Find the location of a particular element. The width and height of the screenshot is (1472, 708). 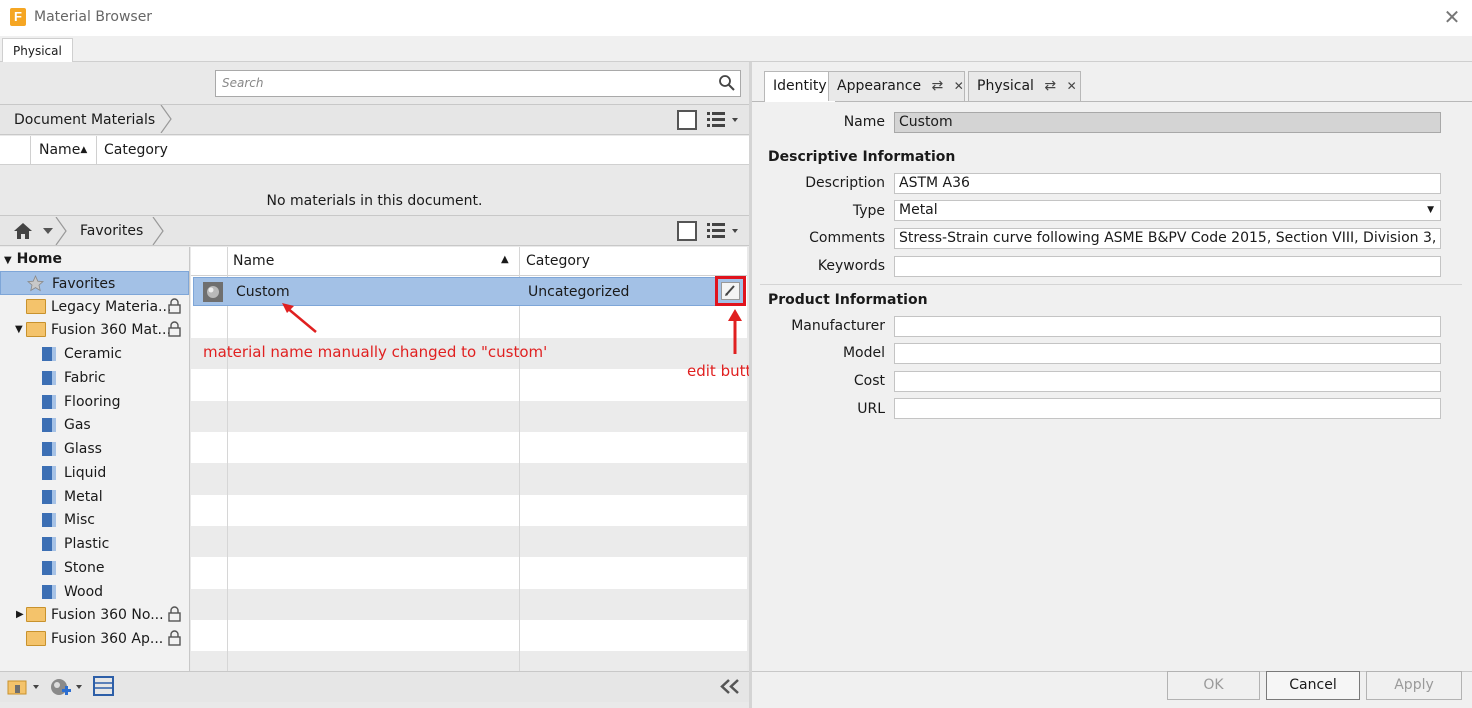

sort-ascending-icon: ▲ is located at coordinates (505, 259).